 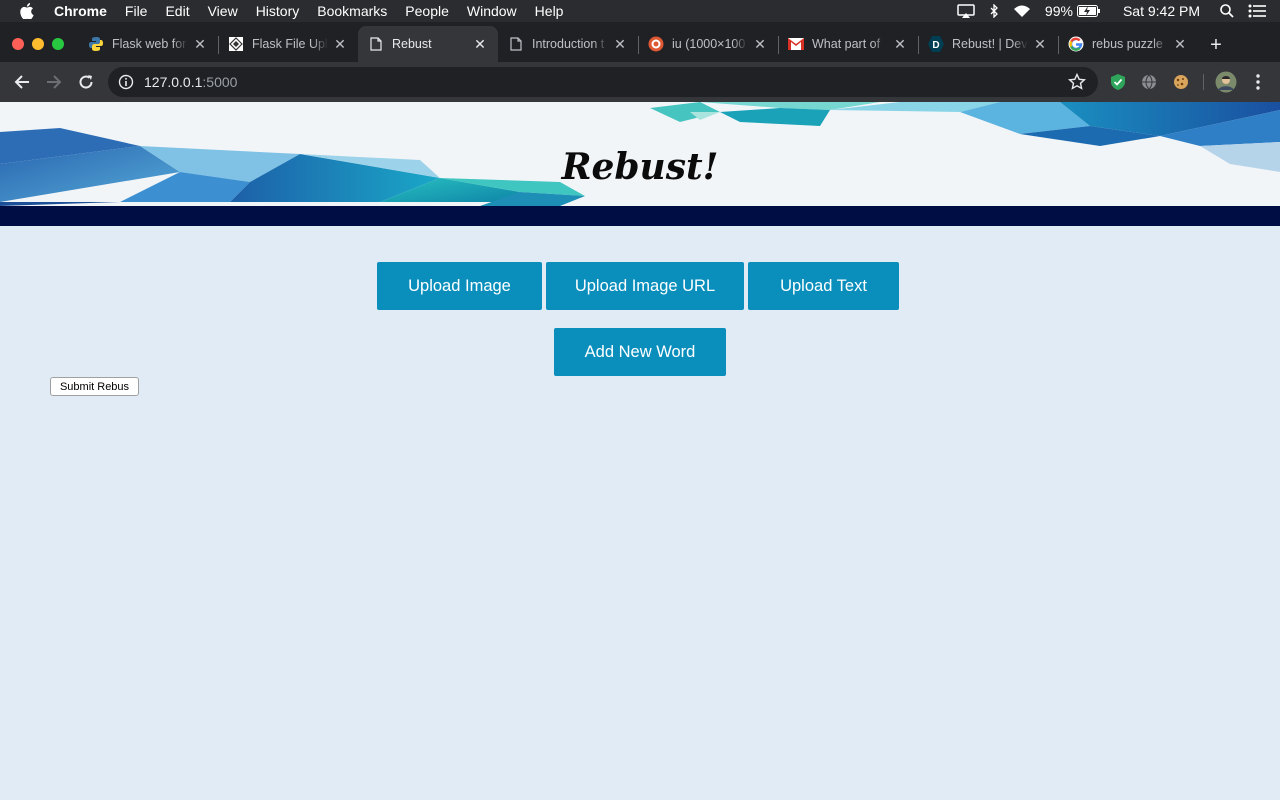 I want to click on back-button, so click(x=22, y=82).